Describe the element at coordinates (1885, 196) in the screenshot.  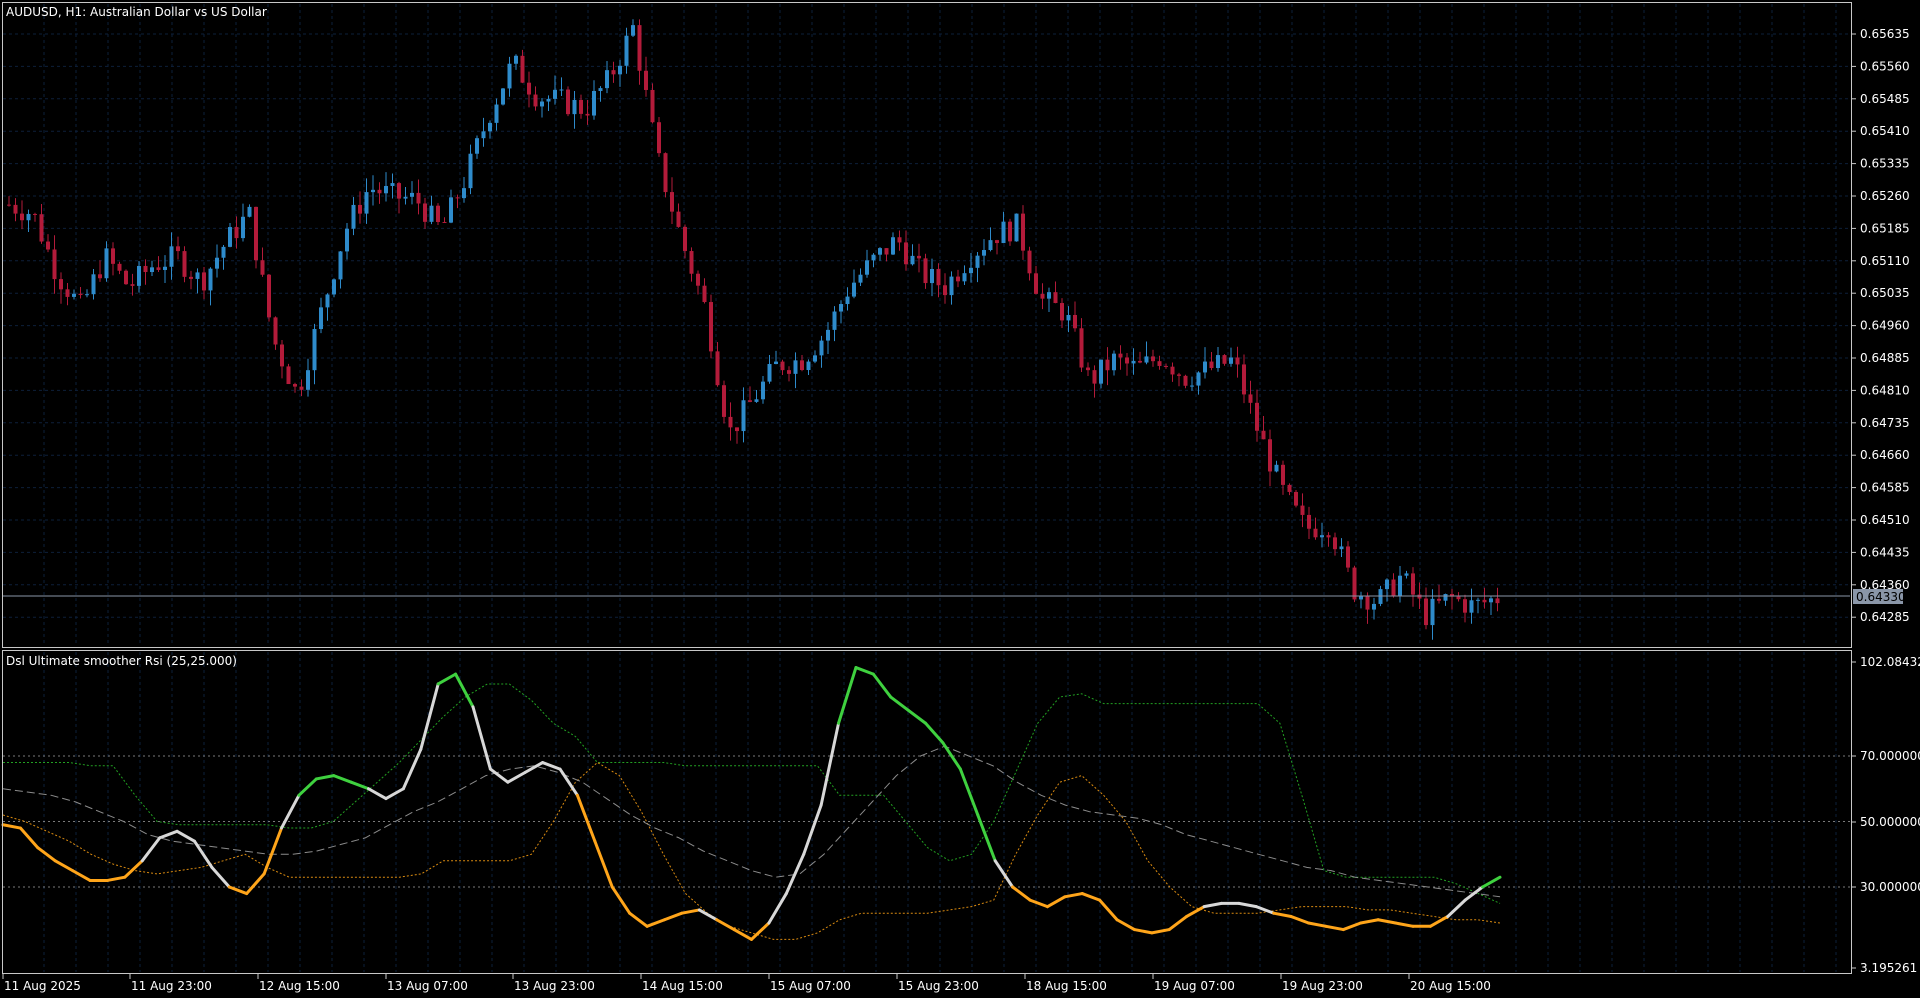
I see `price-tick-label: 0.65260` at that location.